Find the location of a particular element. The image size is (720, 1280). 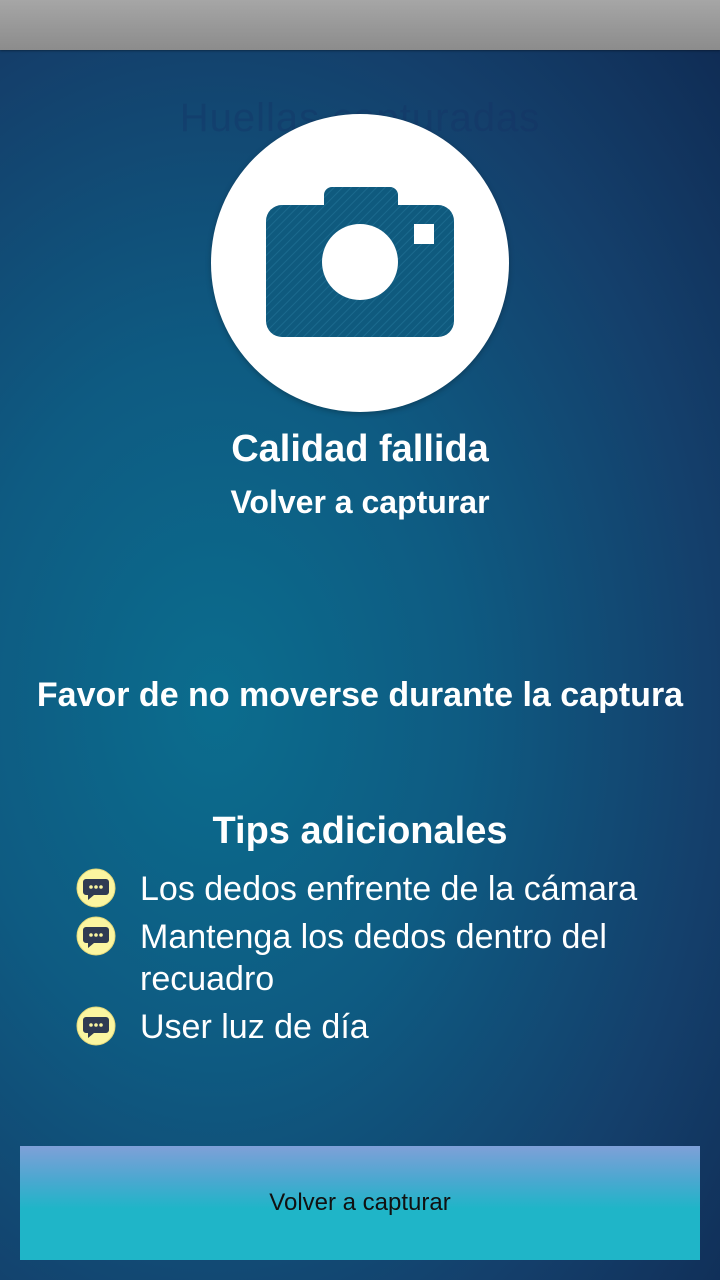

camera-icon is located at coordinates (360, 262).